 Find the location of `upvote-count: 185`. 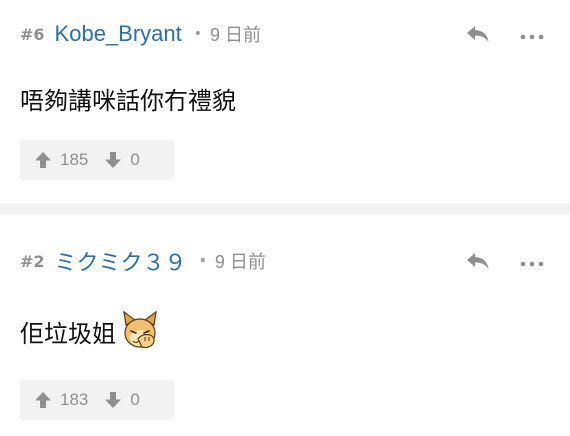

upvote-count: 185 is located at coordinates (74, 159).